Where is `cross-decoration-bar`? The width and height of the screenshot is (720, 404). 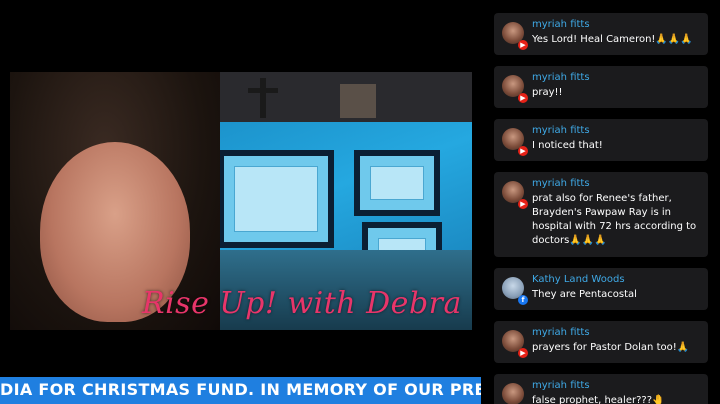 cross-decoration-bar is located at coordinates (263, 90).